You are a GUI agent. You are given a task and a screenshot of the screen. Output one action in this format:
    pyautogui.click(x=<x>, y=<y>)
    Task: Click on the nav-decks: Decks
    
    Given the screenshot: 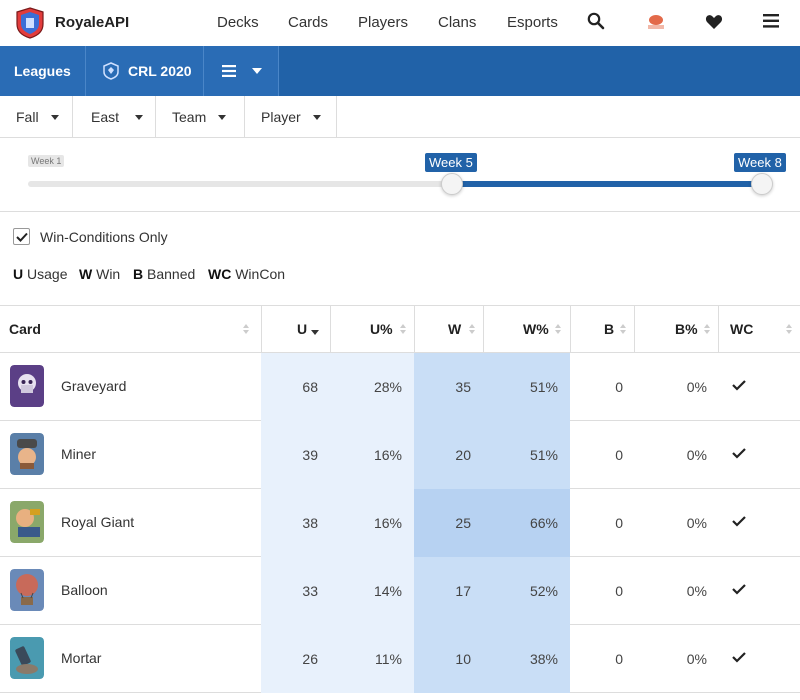 What is the action you would take?
    pyautogui.click(x=238, y=22)
    